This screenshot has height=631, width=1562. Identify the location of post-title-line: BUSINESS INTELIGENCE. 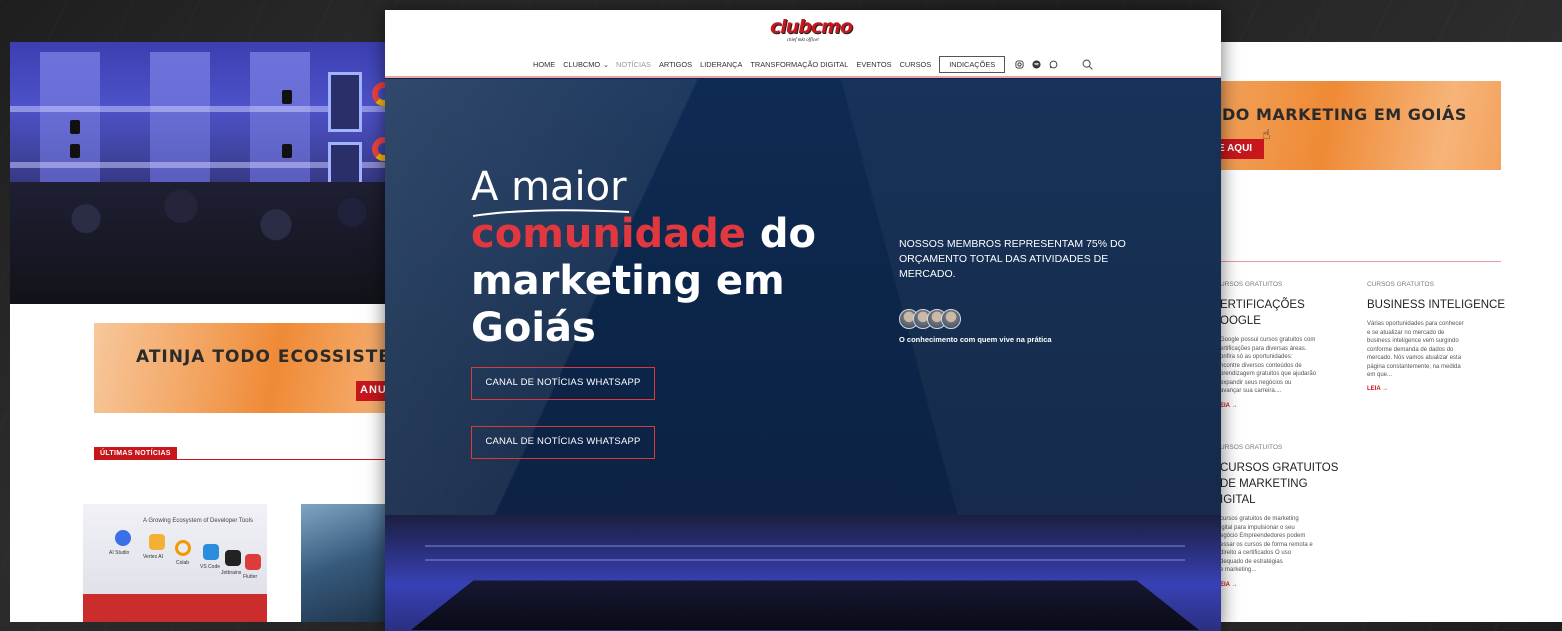
(1436, 305).